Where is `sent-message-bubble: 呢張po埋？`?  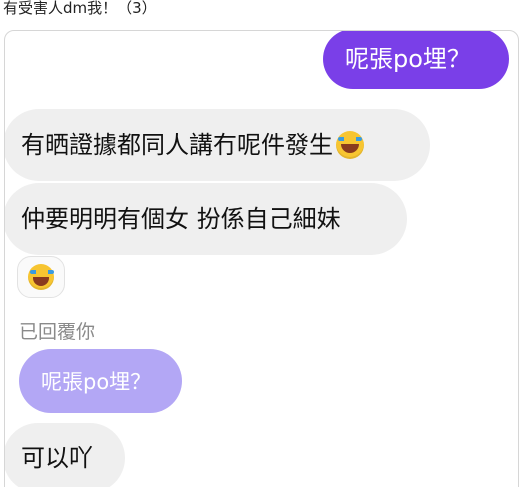
sent-message-bubble: 呢張po埋？ is located at coordinates (416, 60).